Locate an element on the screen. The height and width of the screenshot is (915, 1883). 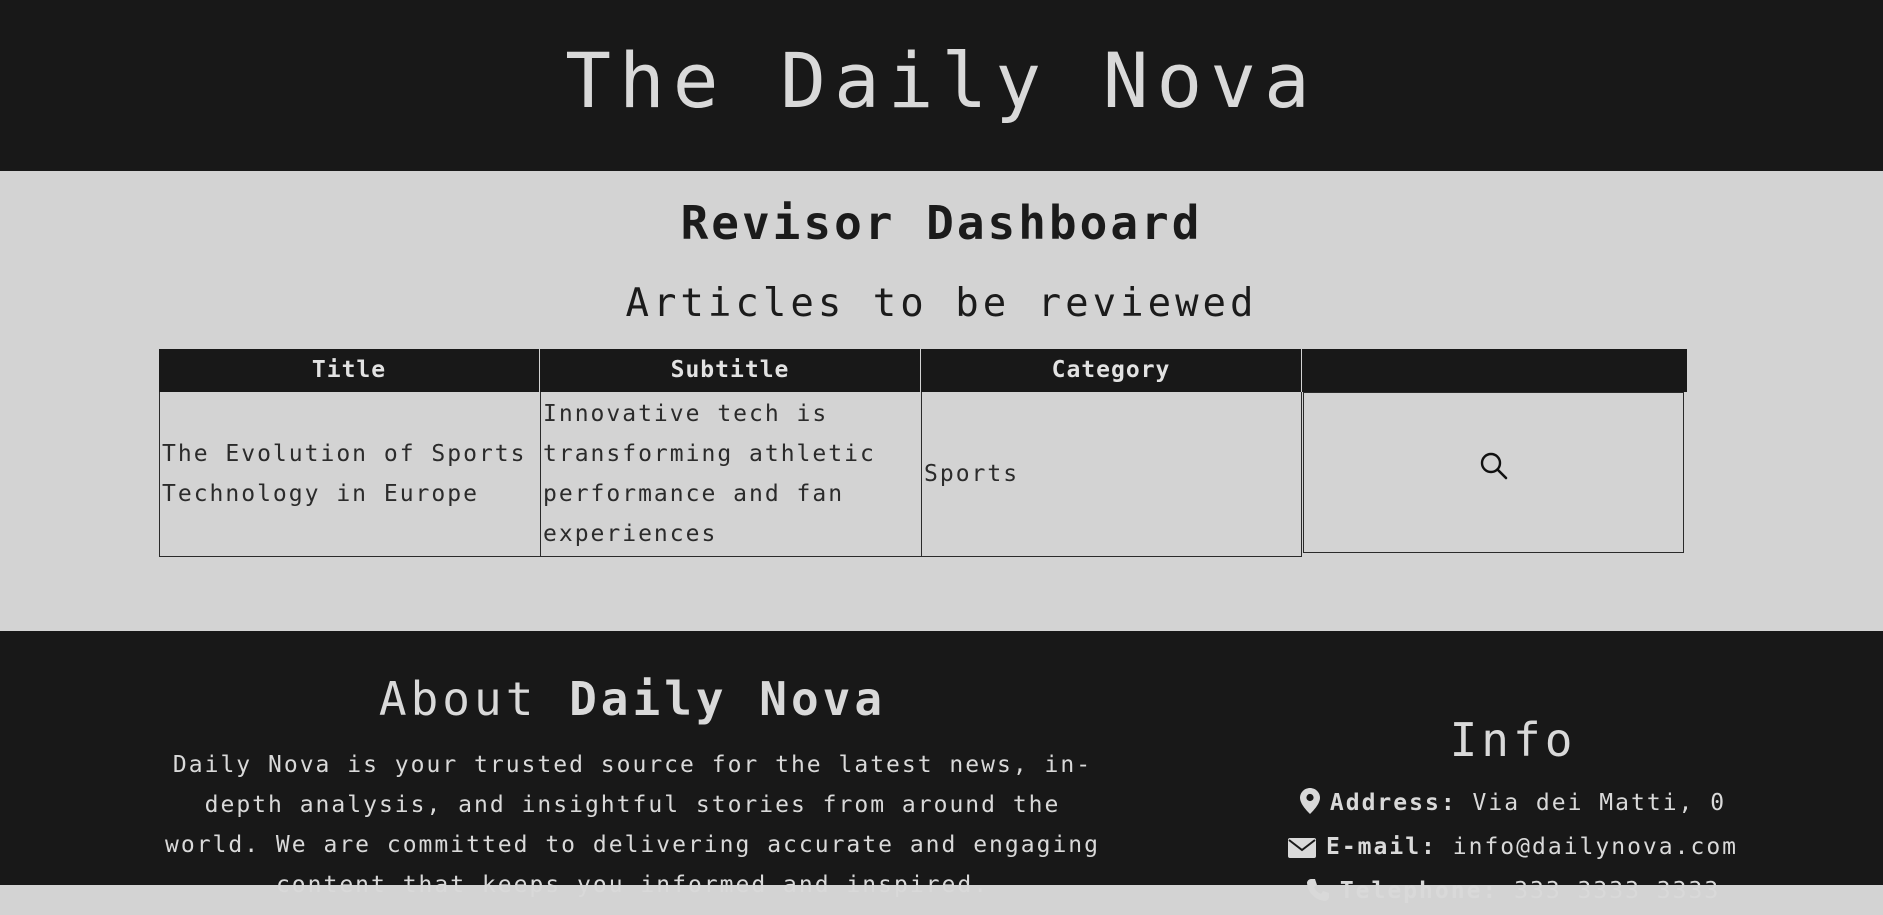
info-email: E-mail: info@dailynova.com is located at coordinates (1513, 849).